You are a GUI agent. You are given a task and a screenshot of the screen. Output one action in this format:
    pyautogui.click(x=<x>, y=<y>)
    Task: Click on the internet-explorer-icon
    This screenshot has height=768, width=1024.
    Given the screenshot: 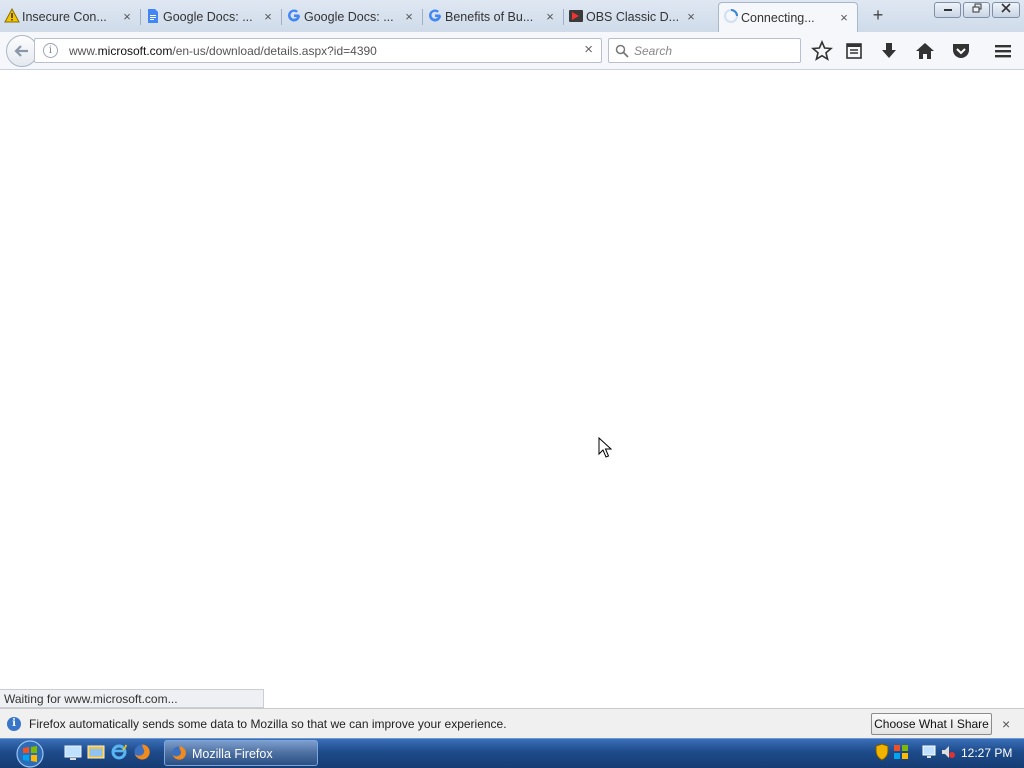 What is the action you would take?
    pyautogui.click(x=119, y=752)
    